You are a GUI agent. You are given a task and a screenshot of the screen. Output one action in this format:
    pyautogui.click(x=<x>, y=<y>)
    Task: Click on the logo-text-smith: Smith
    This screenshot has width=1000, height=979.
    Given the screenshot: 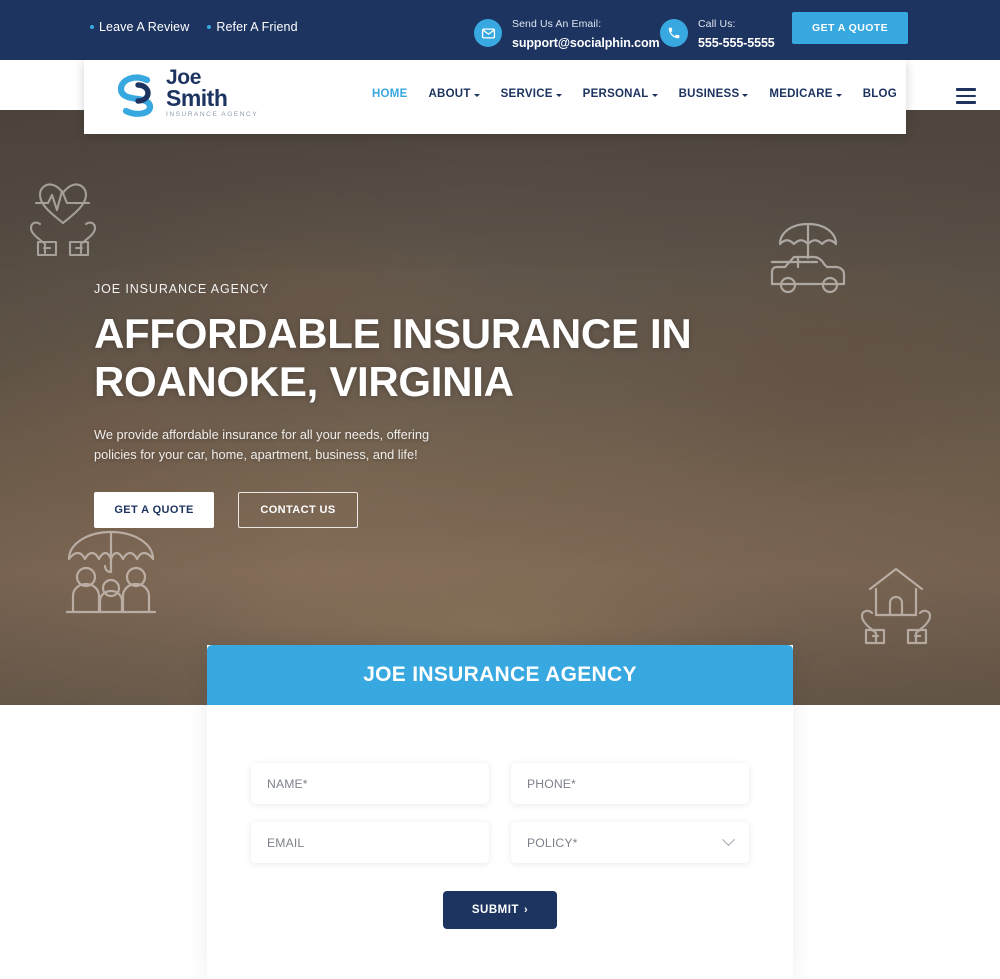 What is the action you would take?
    pyautogui.click(x=197, y=97)
    